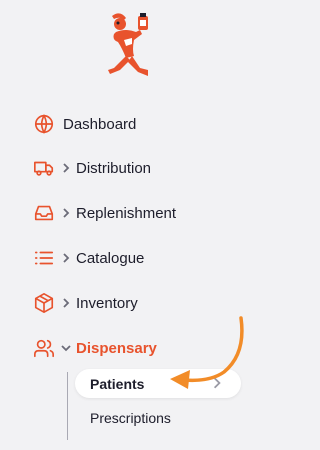 This screenshot has width=320, height=450. Describe the element at coordinates (44, 168) in the screenshot. I see `truck-icon` at that location.